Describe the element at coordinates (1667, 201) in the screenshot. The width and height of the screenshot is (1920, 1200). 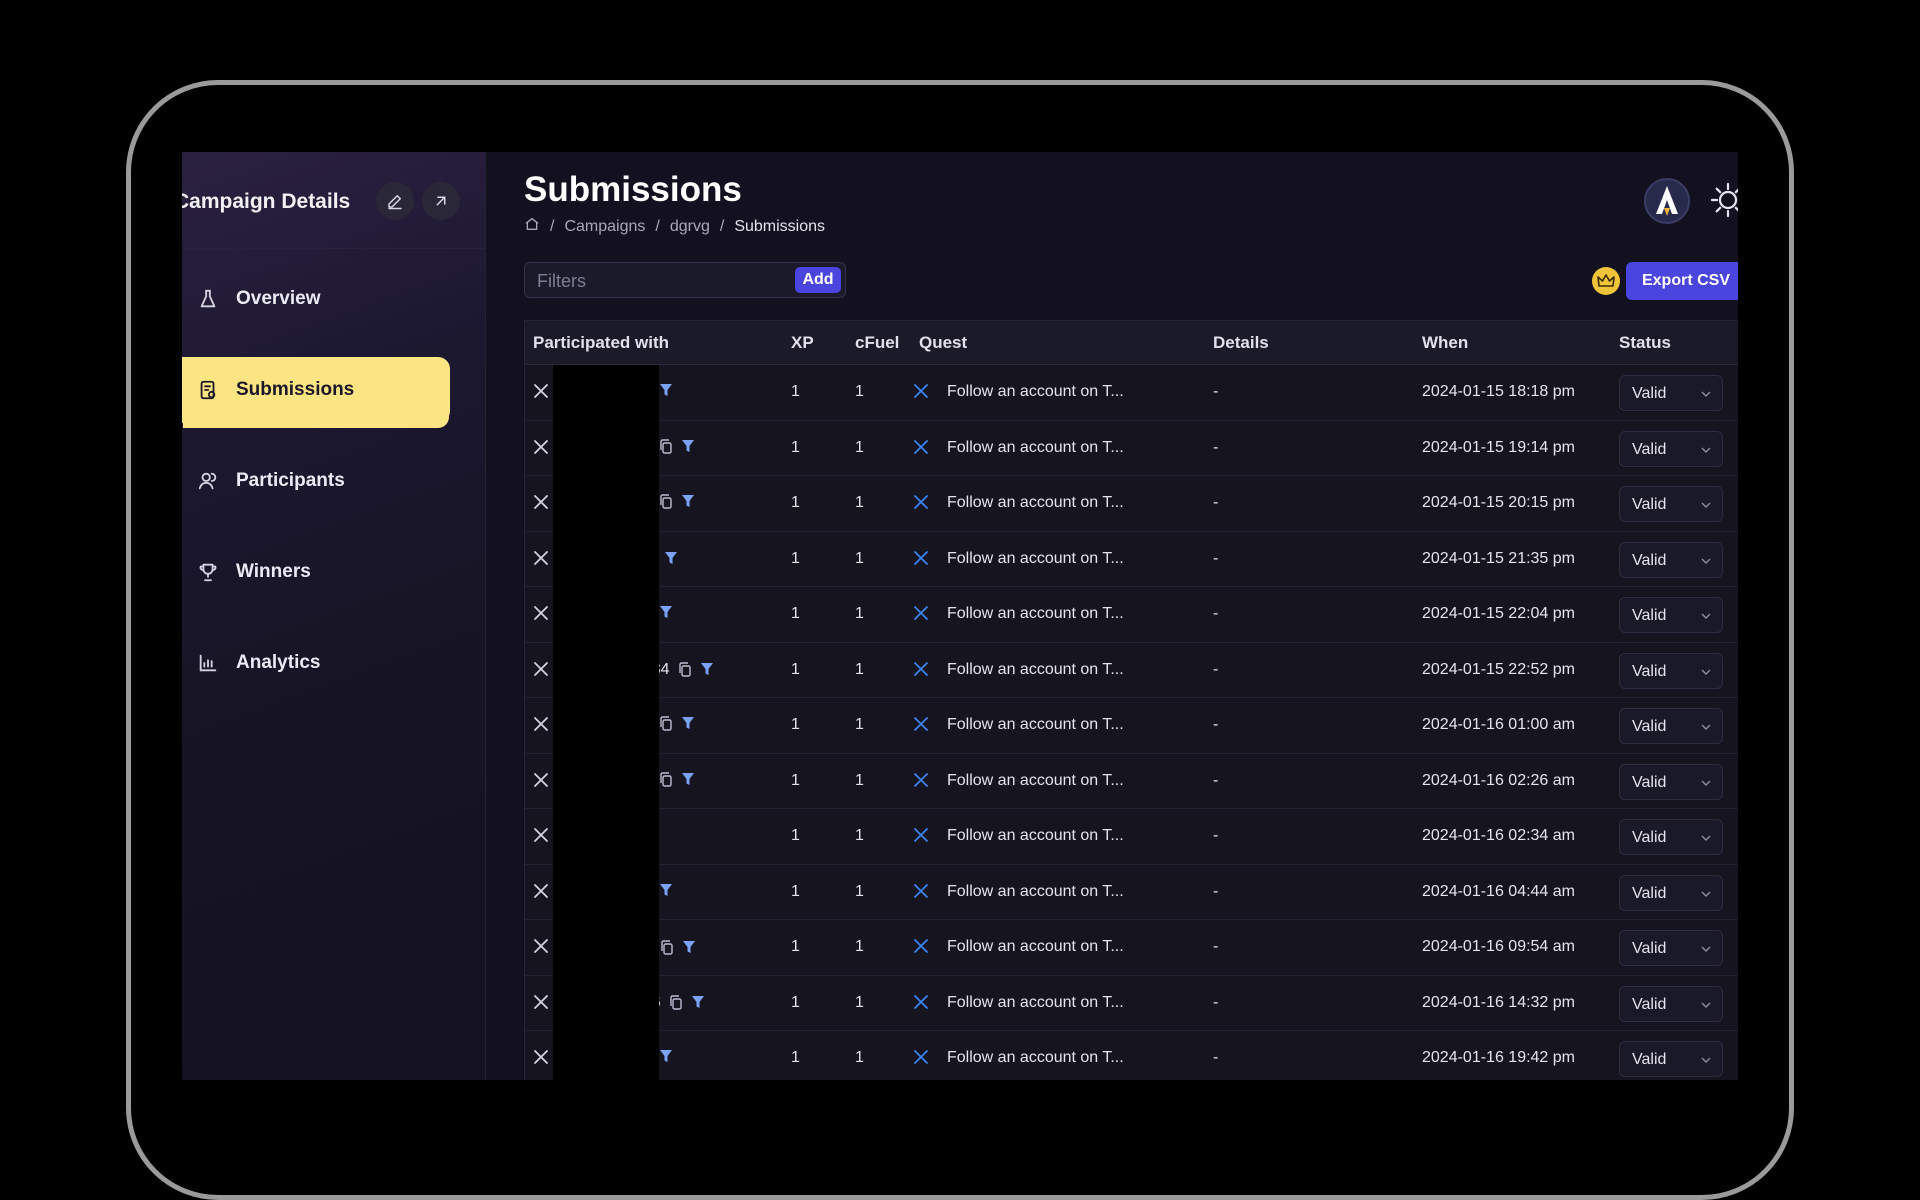
I see `avatar` at that location.